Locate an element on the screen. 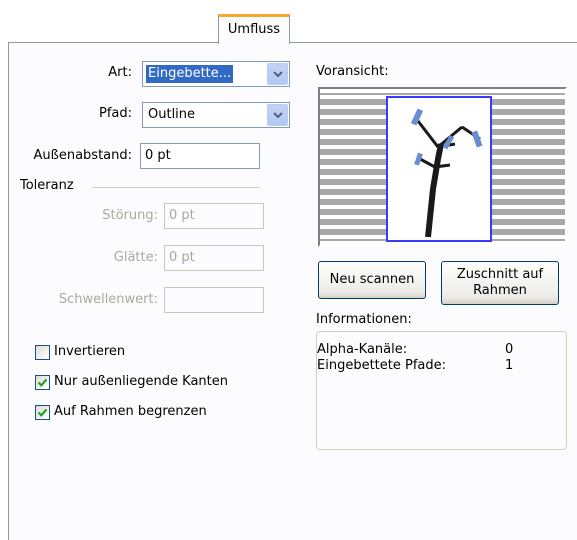 The width and height of the screenshot is (577, 540). info-row-alpha-kanaele-key: Alpha-Kanäle: is located at coordinates (362, 349).